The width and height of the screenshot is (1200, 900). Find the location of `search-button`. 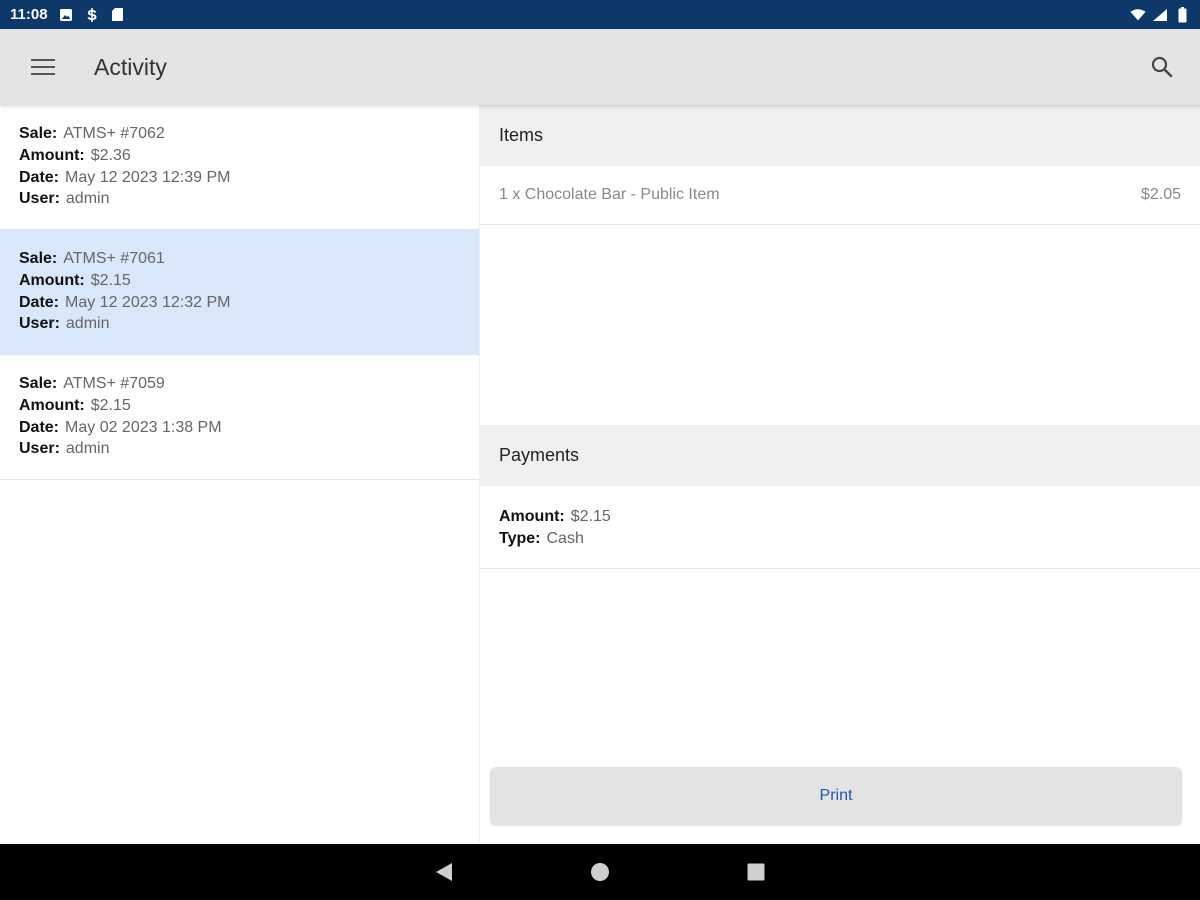

search-button is located at coordinates (1162, 67).